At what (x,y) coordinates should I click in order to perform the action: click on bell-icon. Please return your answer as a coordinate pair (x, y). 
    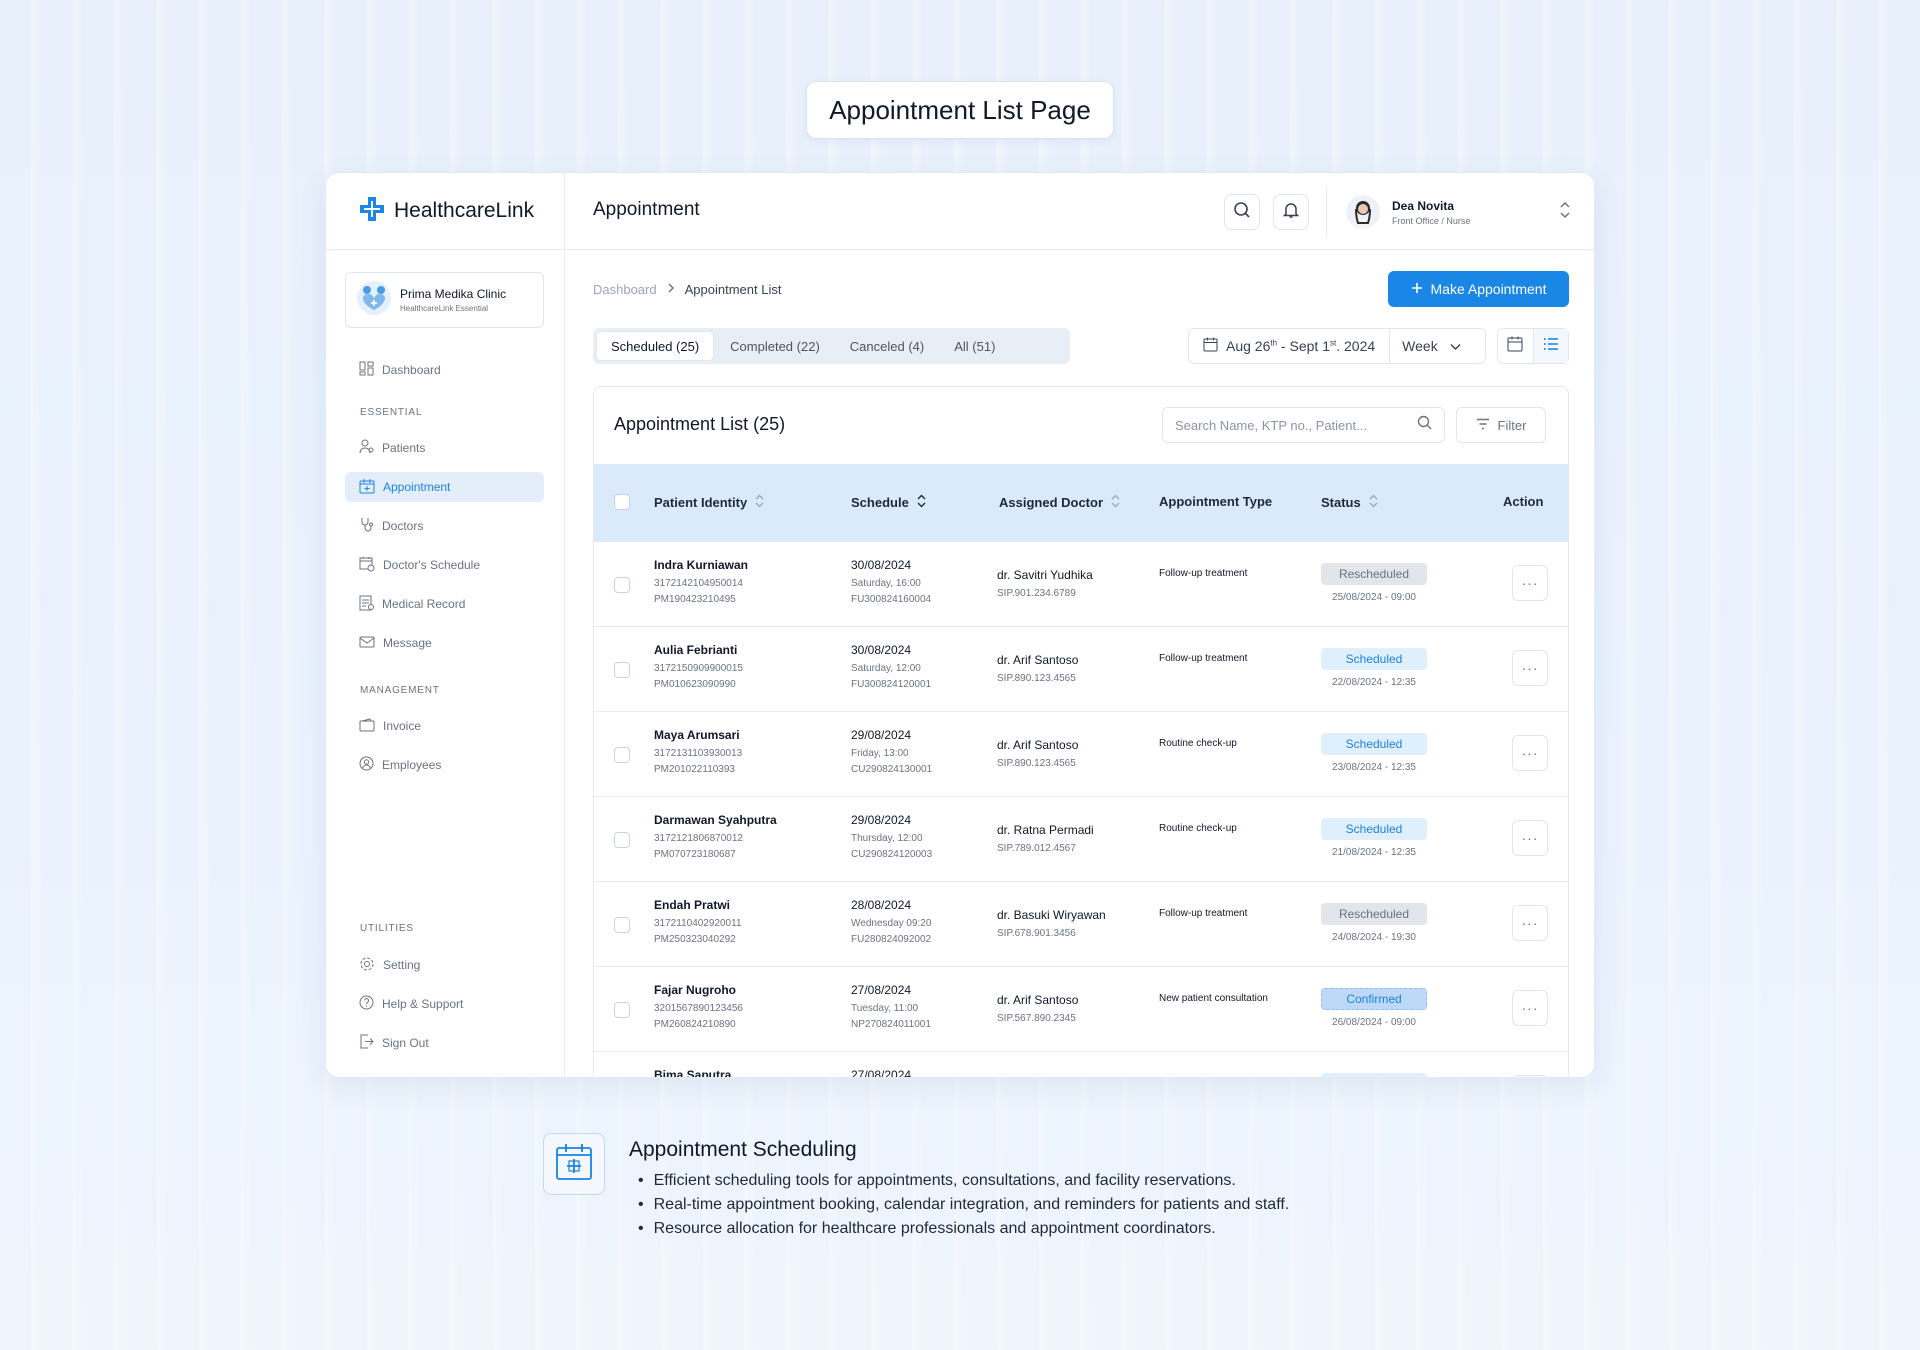
    Looking at the image, I should click on (1291, 212).